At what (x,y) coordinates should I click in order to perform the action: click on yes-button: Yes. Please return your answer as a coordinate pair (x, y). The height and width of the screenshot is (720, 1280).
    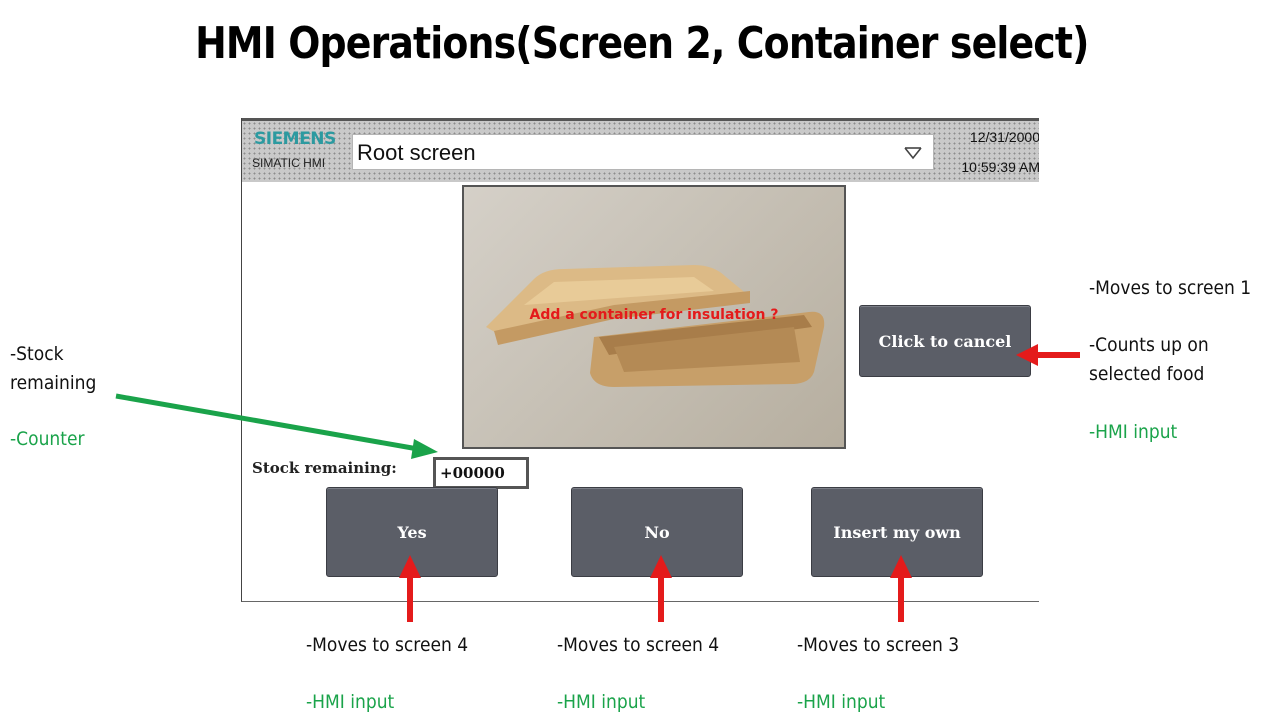
    Looking at the image, I should click on (412, 532).